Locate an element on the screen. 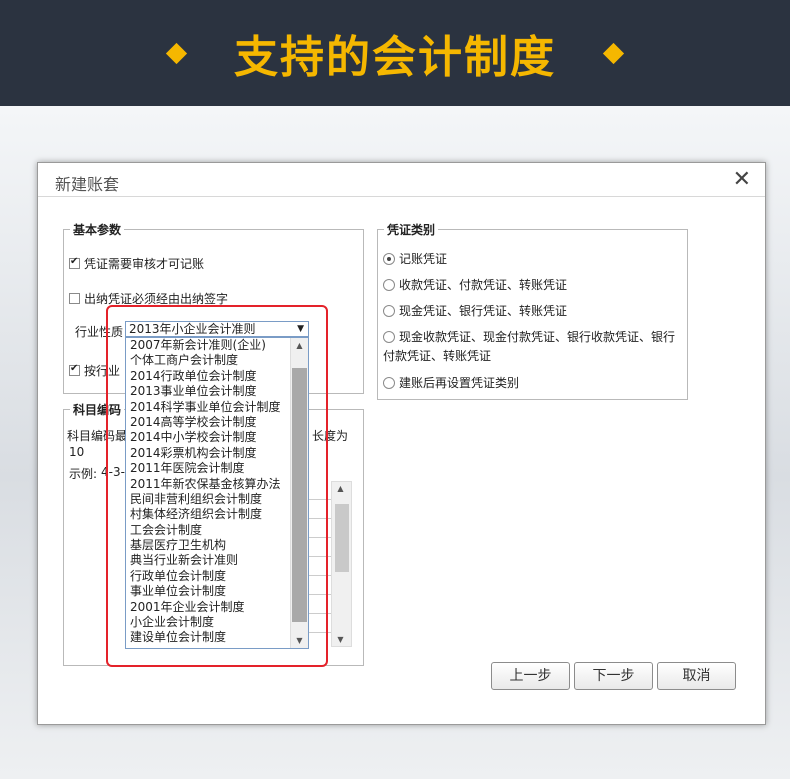 The image size is (790, 779). voucher-option-1: 记账凭证 is located at coordinates (415, 258).